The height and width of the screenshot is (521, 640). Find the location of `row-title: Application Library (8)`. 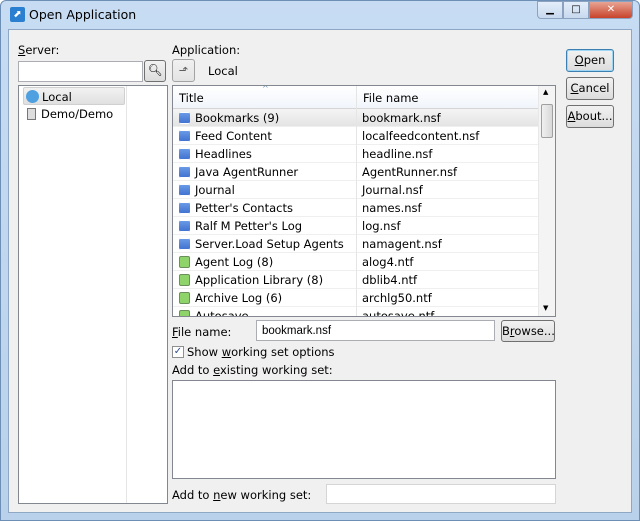

row-title: Application Library (8) is located at coordinates (259, 280).